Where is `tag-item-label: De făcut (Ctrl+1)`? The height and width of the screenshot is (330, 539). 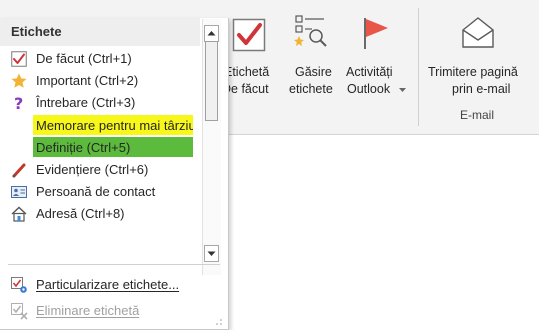
tag-item-label: De făcut (Ctrl+1) is located at coordinates (84, 58).